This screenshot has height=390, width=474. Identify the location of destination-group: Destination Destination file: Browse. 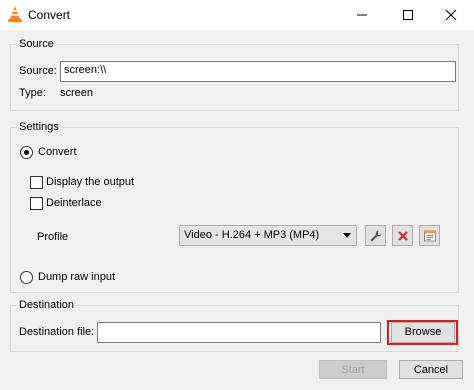
(234, 325).